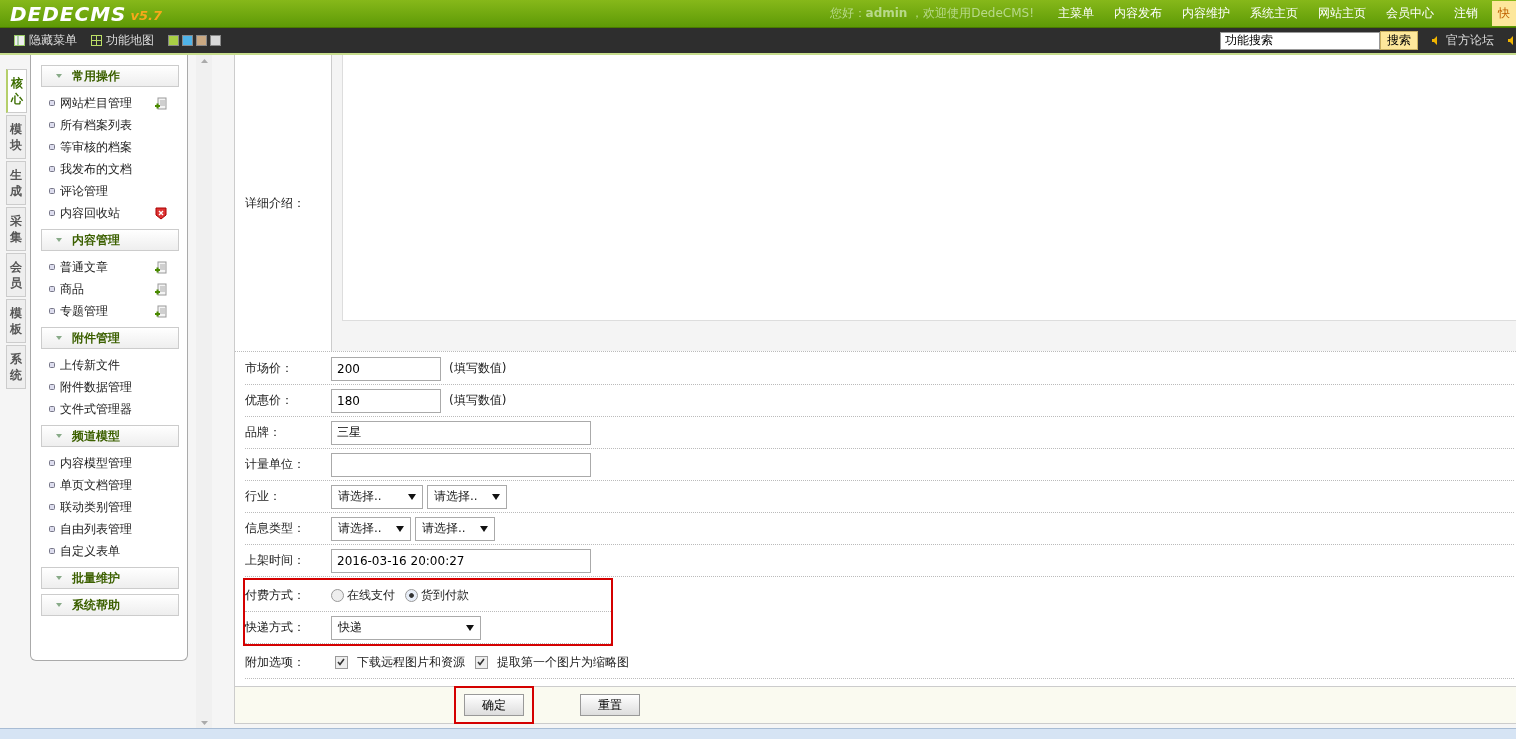 This screenshot has height=739, width=1516. What do you see at coordinates (90, 365) in the screenshot?
I see `menu-item: 上传新文件` at bounding box center [90, 365].